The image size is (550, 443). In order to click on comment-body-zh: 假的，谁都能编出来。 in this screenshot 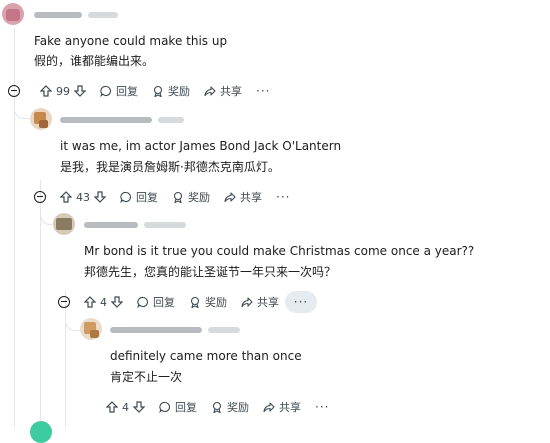, I will do `click(94, 61)`.